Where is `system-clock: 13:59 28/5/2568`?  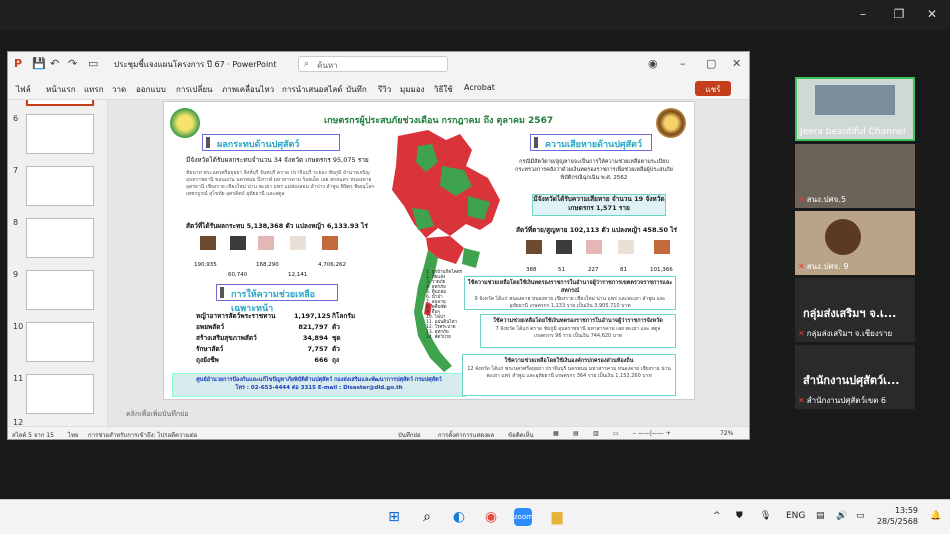
system-clock: 13:59 28/5/2568 is located at coordinates (897, 516).